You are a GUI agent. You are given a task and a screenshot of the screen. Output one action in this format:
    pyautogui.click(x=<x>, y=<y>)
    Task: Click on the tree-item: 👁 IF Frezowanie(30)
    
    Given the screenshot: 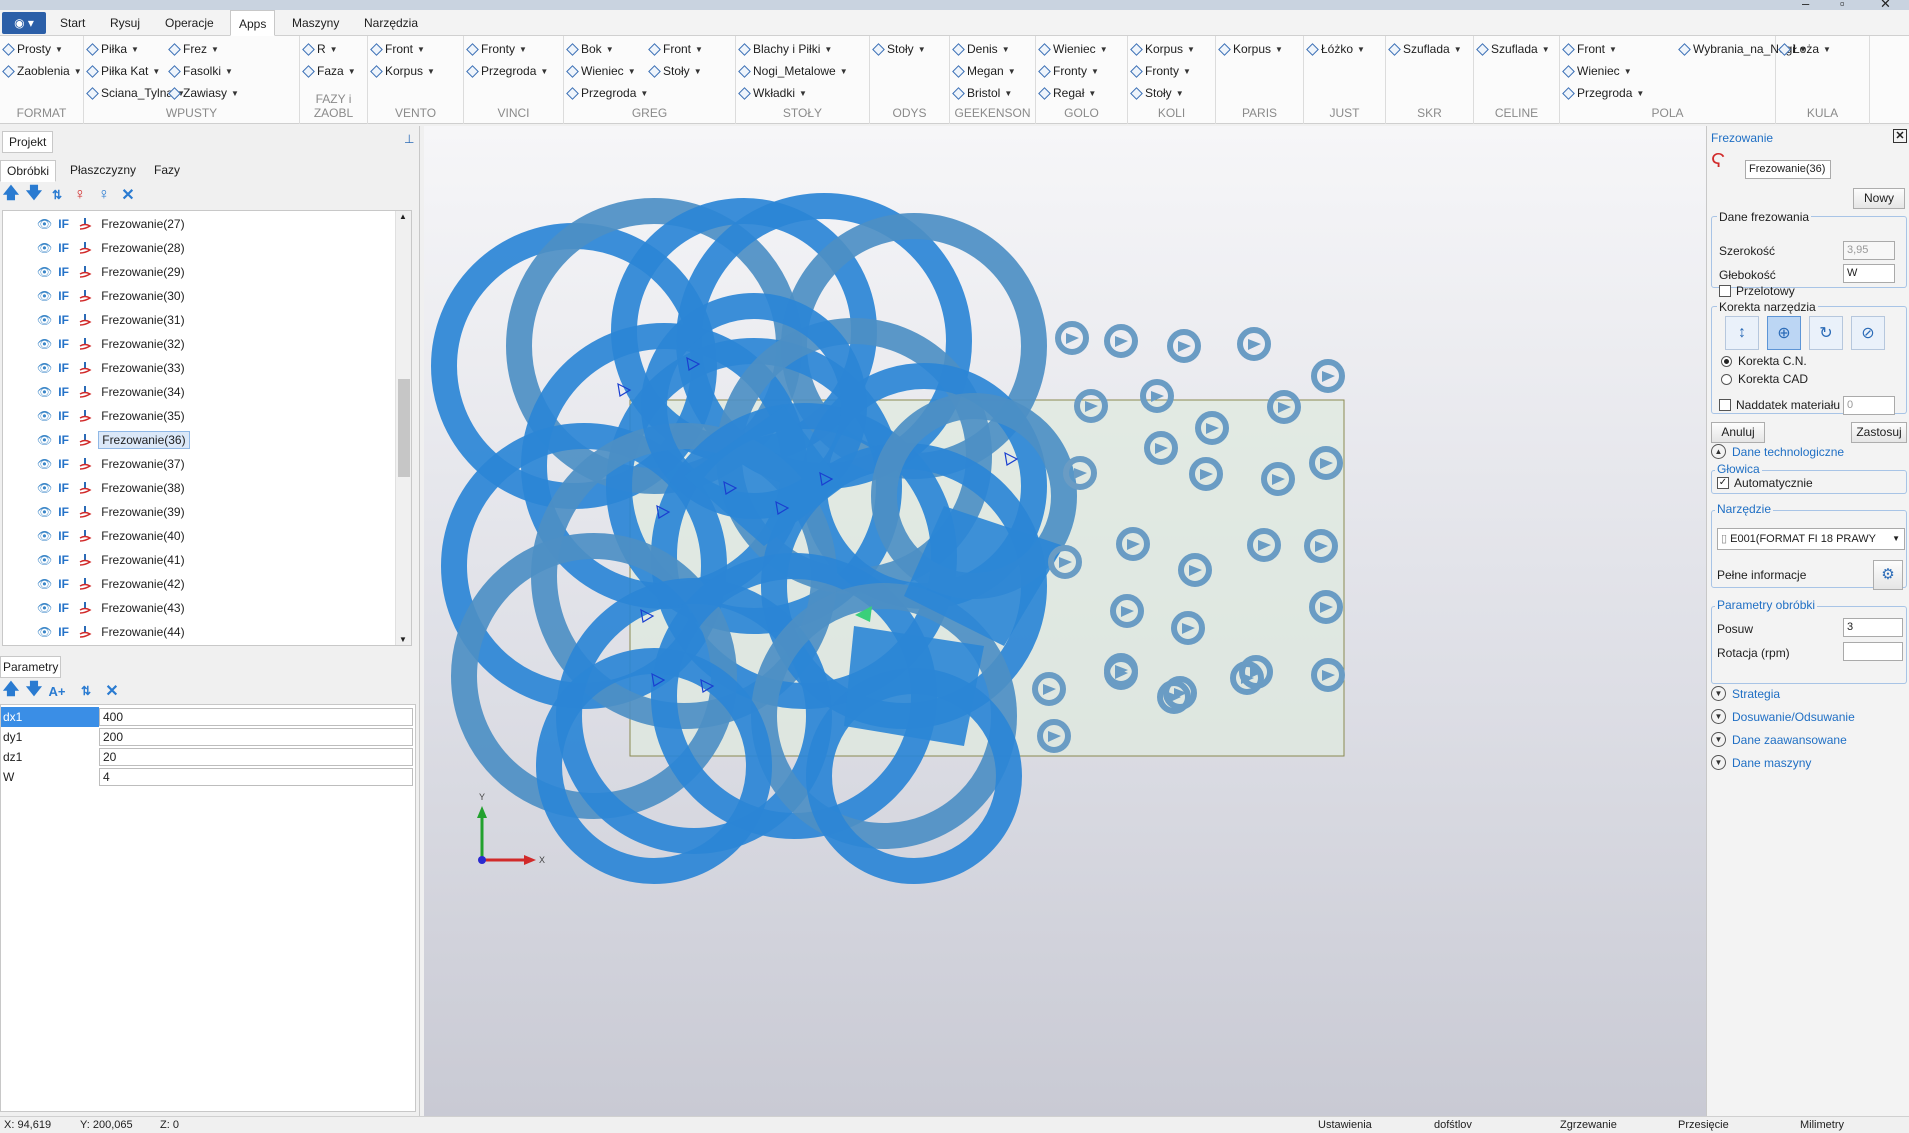 What is the action you would take?
    pyautogui.click(x=112, y=296)
    